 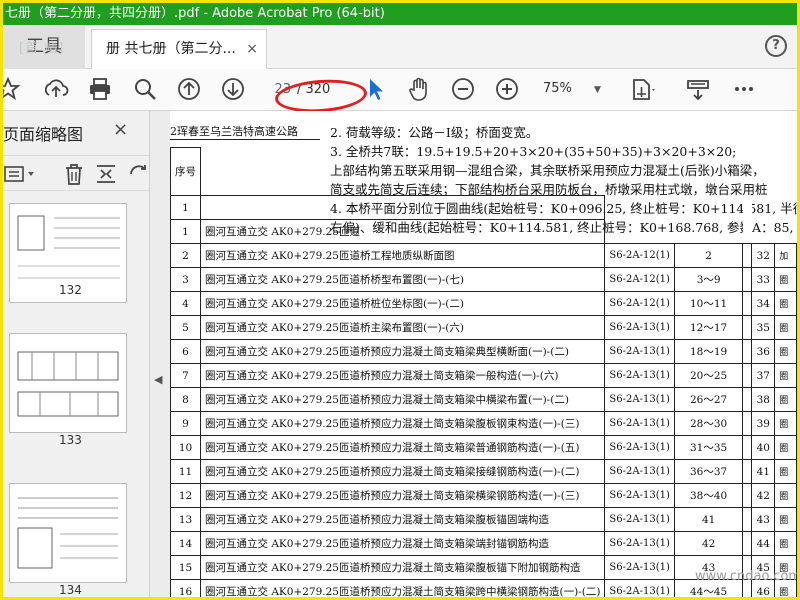 I want to click on zoom-icon, so click(x=145, y=89).